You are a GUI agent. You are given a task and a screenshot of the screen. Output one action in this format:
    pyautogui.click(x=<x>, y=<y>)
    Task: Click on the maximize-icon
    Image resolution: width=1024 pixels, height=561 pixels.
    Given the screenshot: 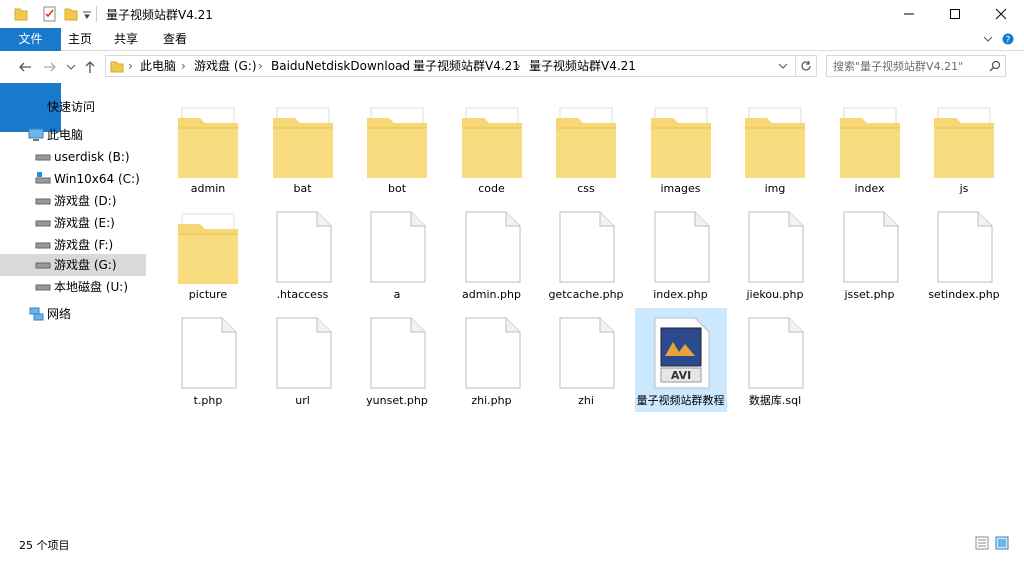 What is the action you would take?
    pyautogui.click(x=955, y=14)
    